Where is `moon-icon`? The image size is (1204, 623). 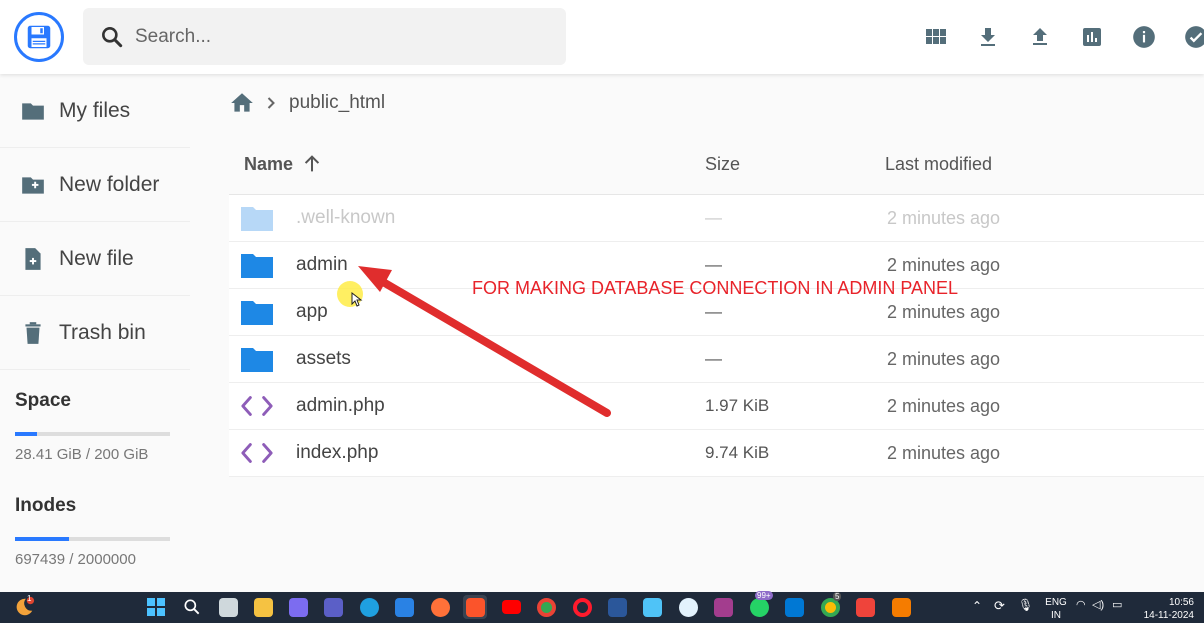
moon-icon is located at coordinates (25, 606).